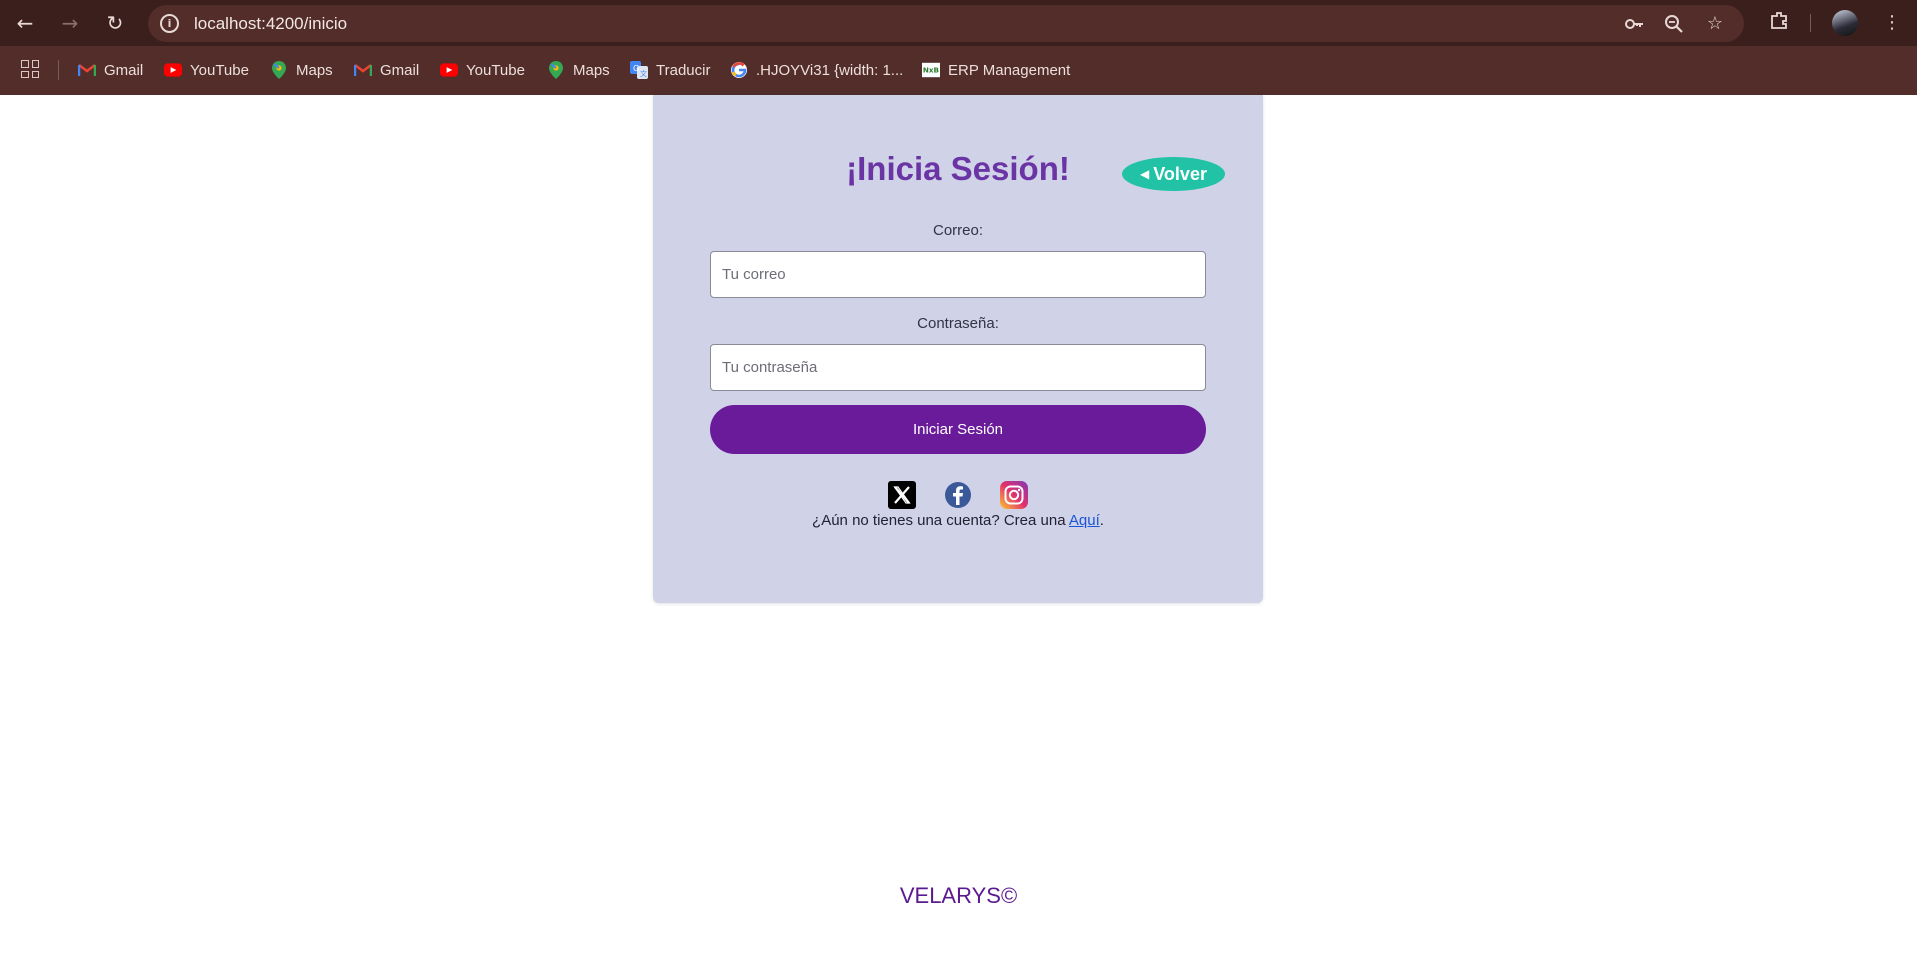  What do you see at coordinates (25, 23) in the screenshot?
I see `back-nav-button: ←` at bounding box center [25, 23].